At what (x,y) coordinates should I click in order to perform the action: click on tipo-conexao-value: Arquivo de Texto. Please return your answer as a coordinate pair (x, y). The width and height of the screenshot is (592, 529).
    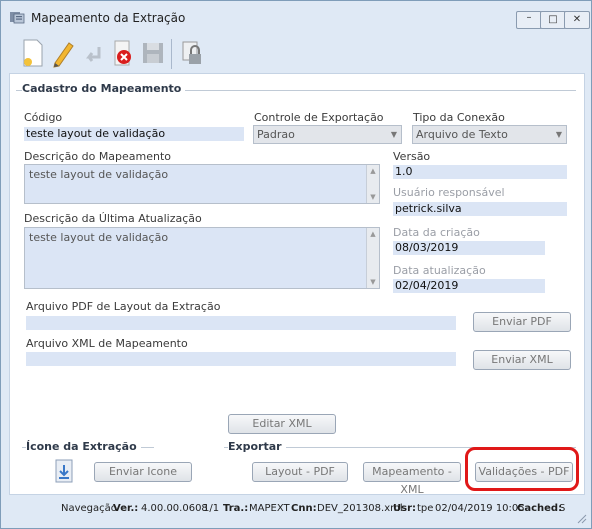
    Looking at the image, I should click on (462, 134).